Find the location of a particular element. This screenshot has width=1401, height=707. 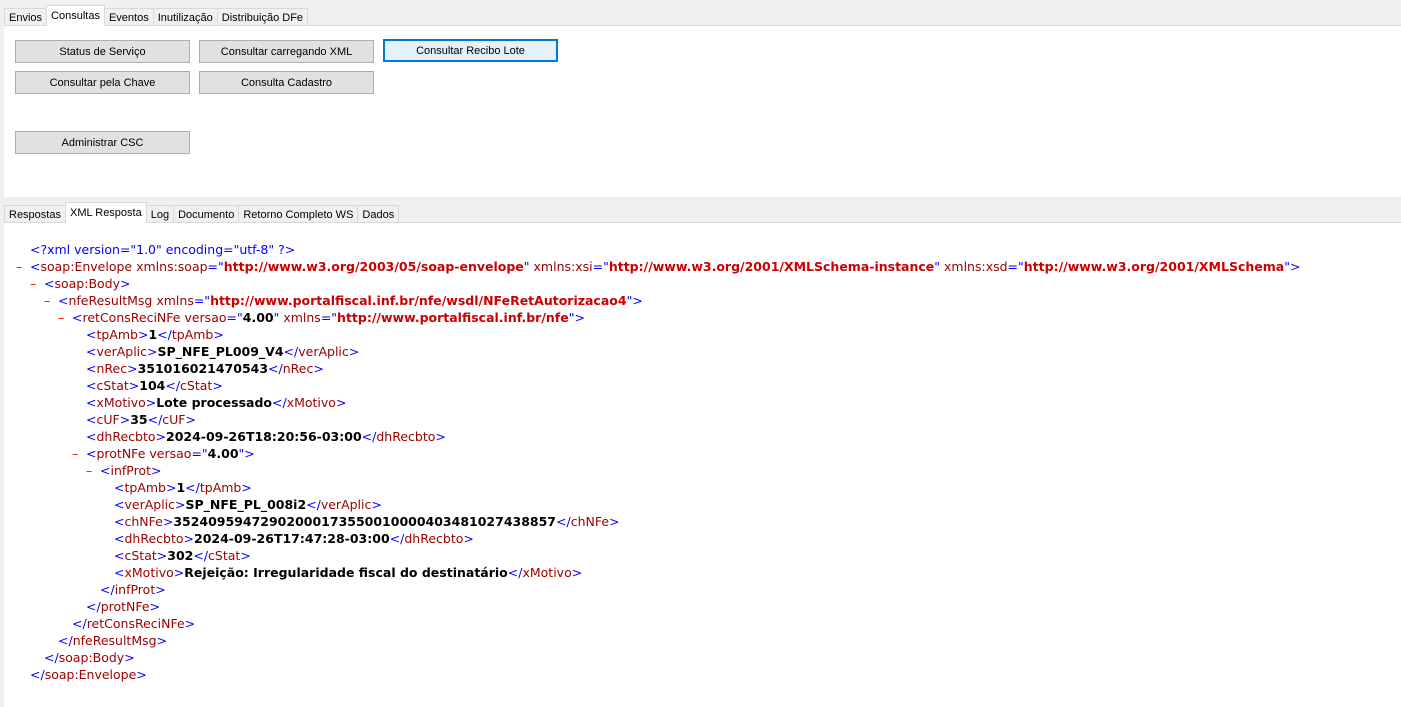

xml-declaration: <?xml version="1.0" encoding="utf-8" ?> is located at coordinates (163, 249).